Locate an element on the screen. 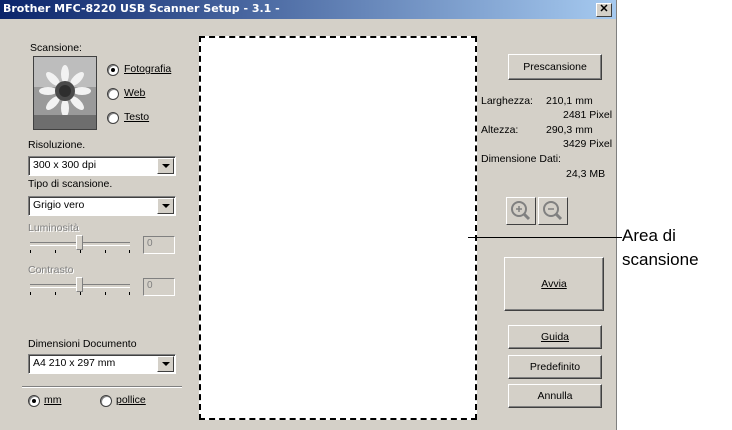  doc-size-label: Dimensioni Documento is located at coordinates (82, 344).